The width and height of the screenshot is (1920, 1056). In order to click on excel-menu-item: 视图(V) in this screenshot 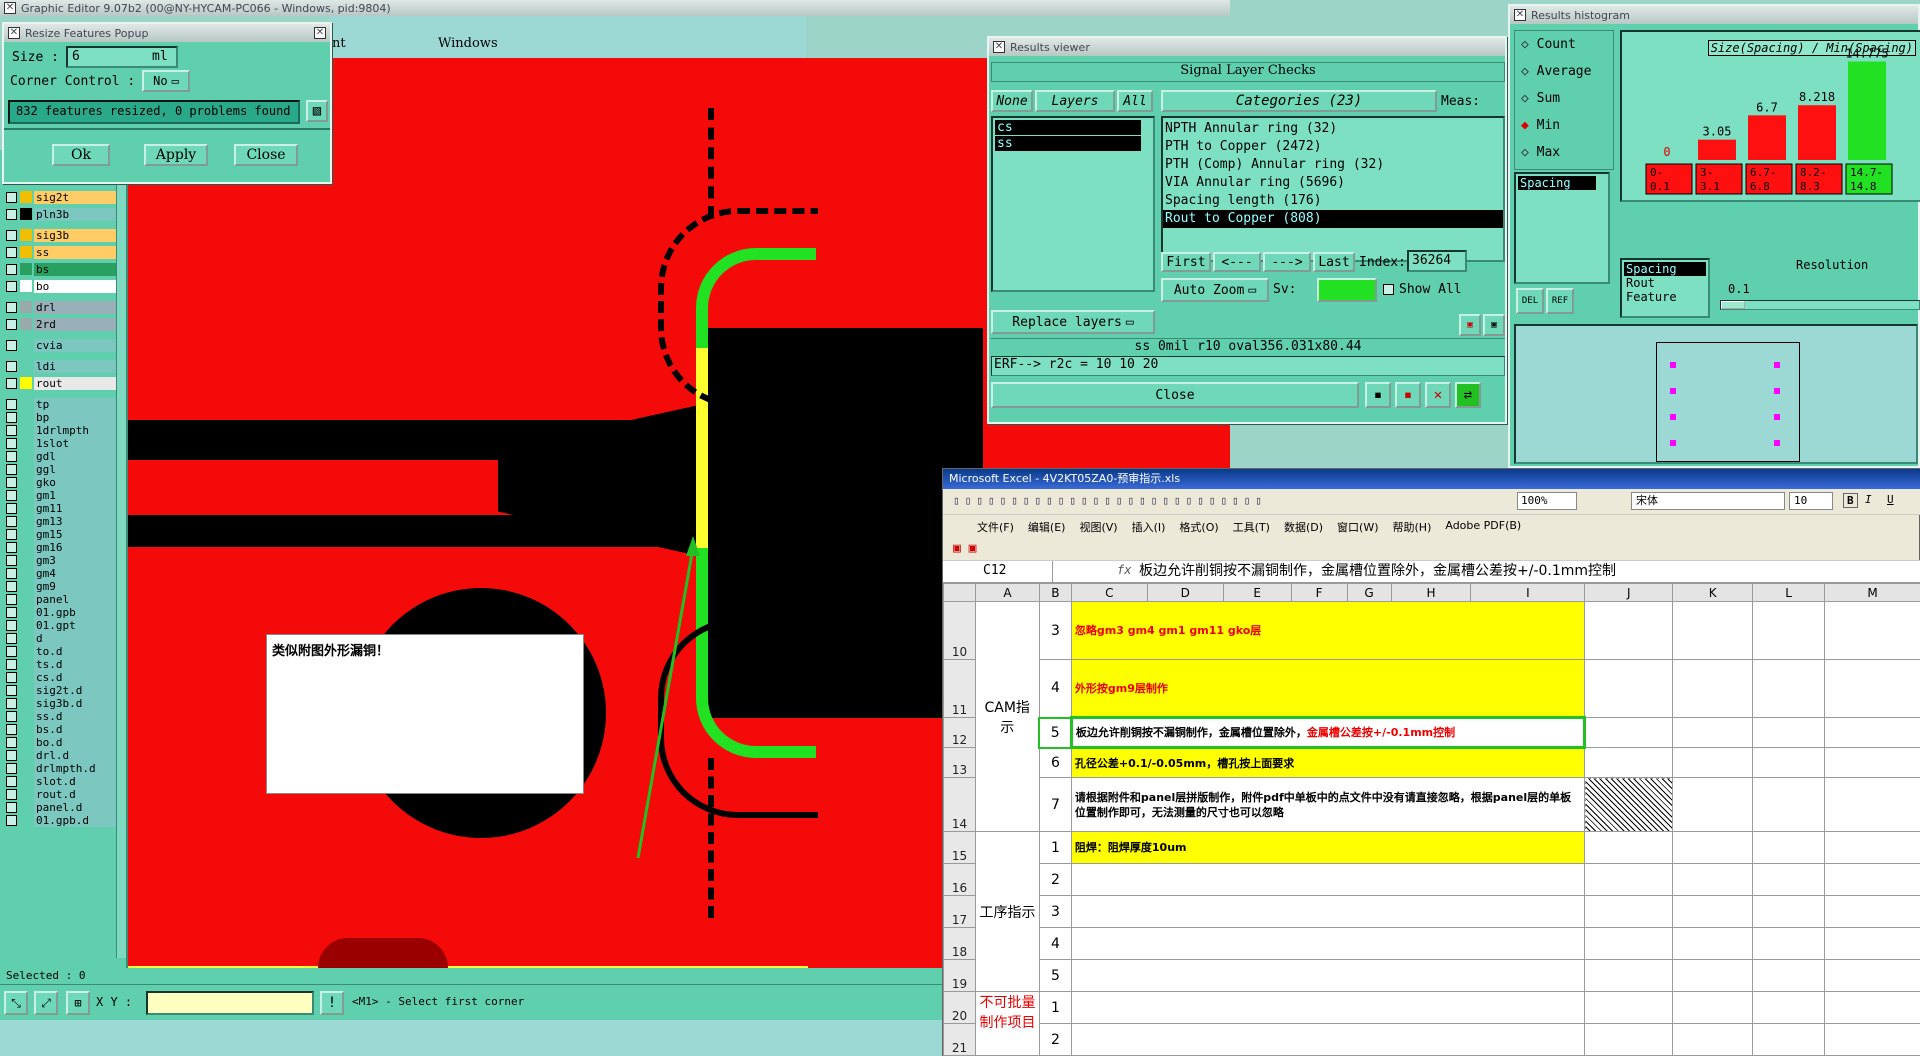, I will do `click(1098, 527)`.